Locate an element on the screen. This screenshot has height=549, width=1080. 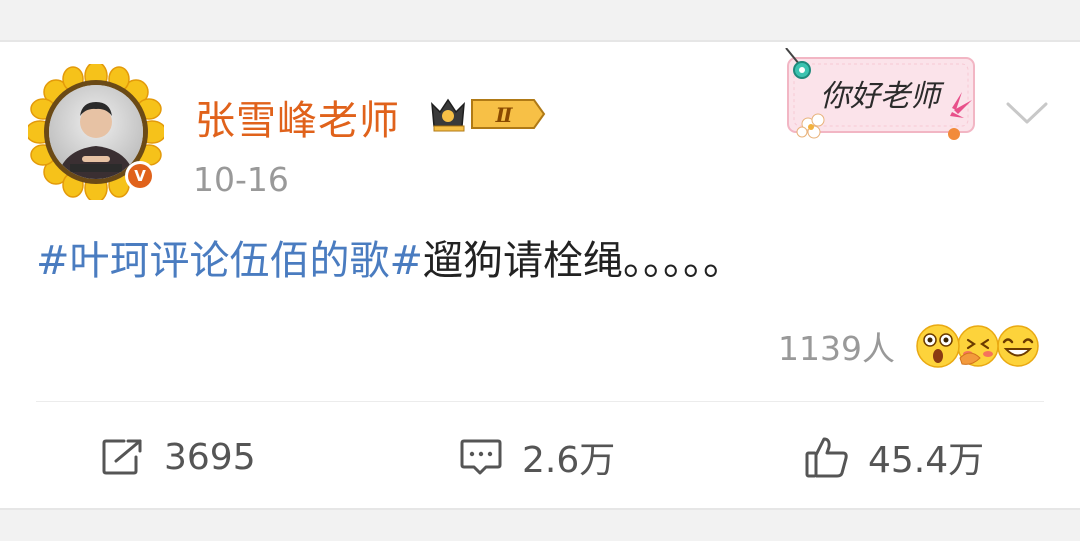
username: 张雪峰老师 is located at coordinates (297, 117).